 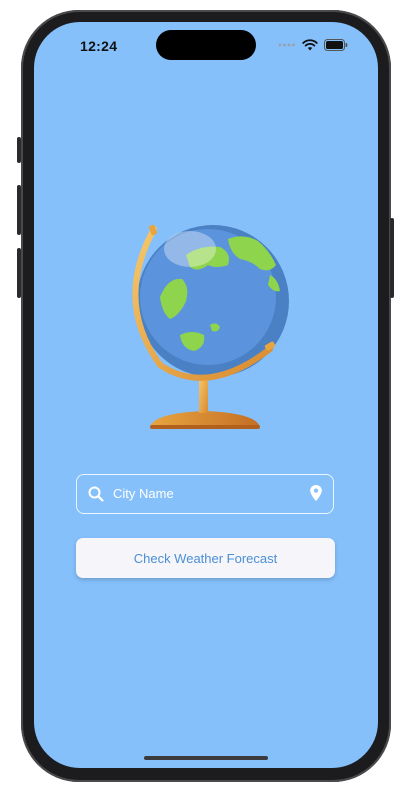 What do you see at coordinates (336, 45) in the screenshot?
I see `battery-icon` at bounding box center [336, 45].